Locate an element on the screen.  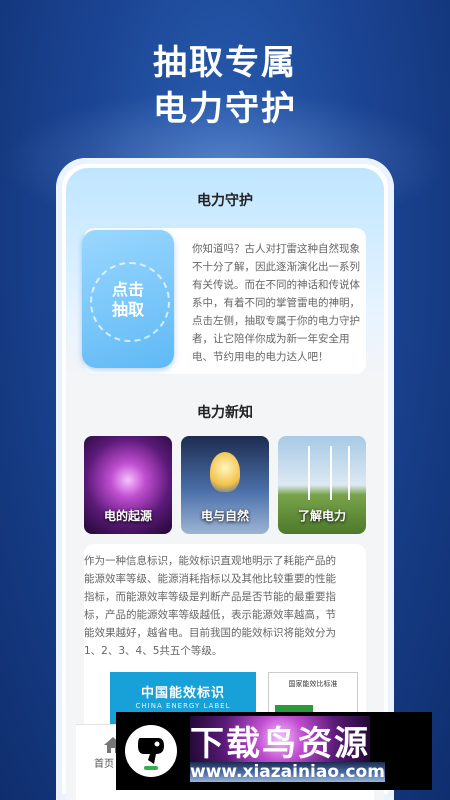
promo-headline: 抽取专属 电力守护 is located at coordinates (225, 86).